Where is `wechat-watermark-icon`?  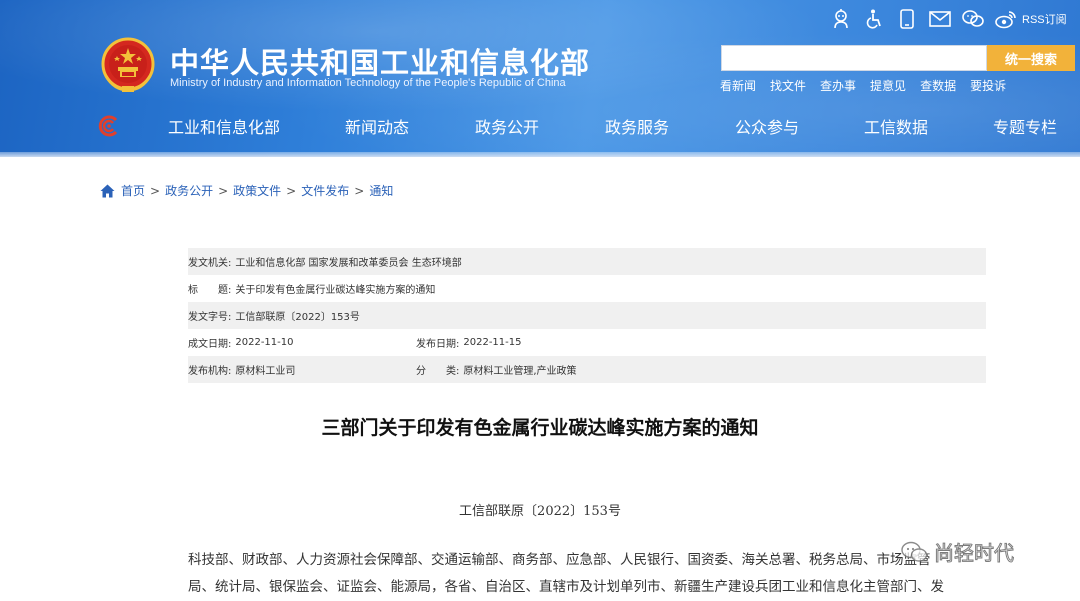
wechat-watermark-icon is located at coordinates (914, 551).